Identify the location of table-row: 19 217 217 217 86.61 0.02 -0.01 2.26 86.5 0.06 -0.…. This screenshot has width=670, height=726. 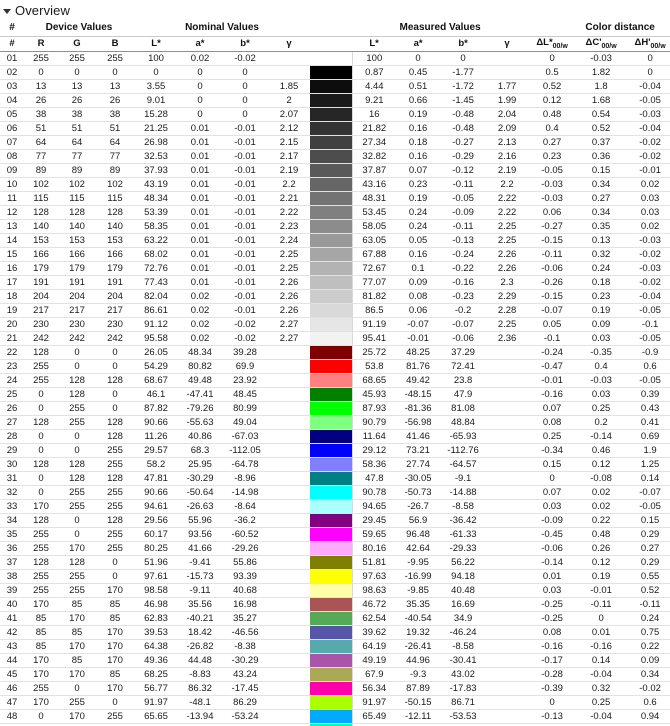
(335, 310).